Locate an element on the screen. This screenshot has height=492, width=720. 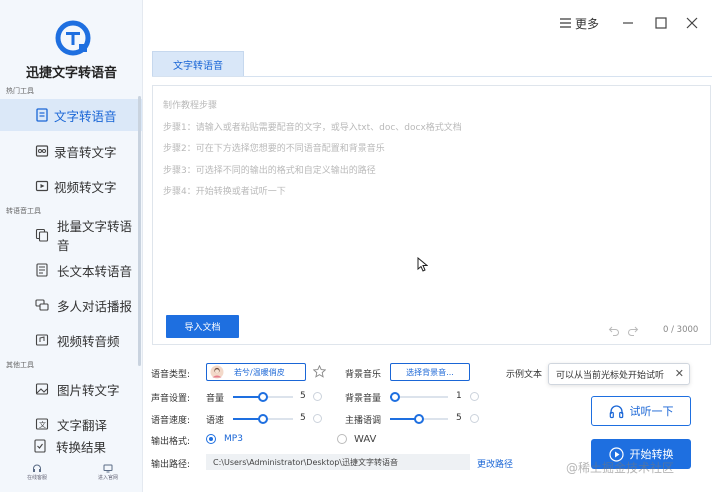
app-logo is located at coordinates (73, 38).